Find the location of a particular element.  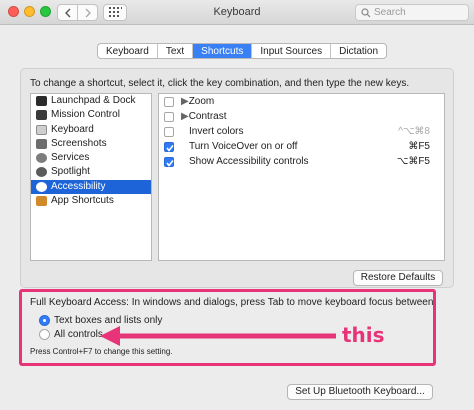

shortcut-row-accessibility-controls: Show Accessibility controls ⌥⌘F5 is located at coordinates (301, 161).